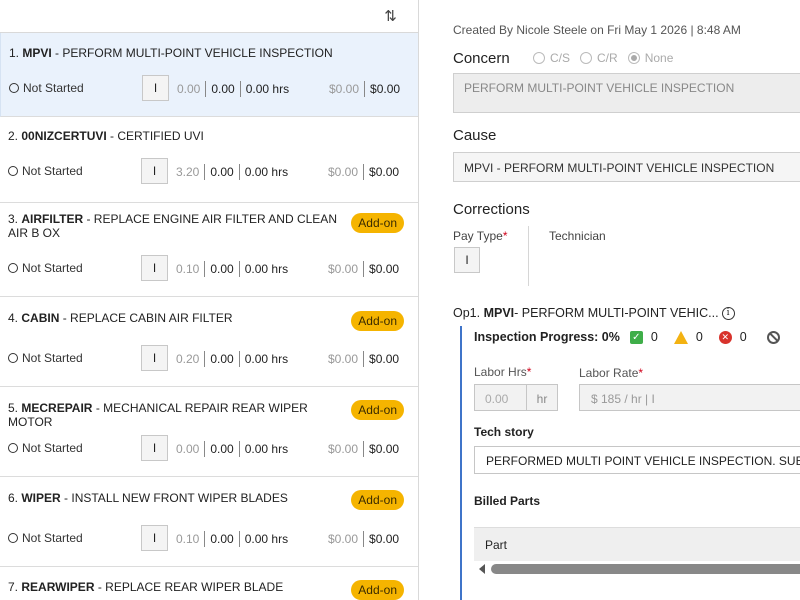 This screenshot has height=600, width=800. I want to click on labor-rate-label: Labor Rate*, so click(611, 373).